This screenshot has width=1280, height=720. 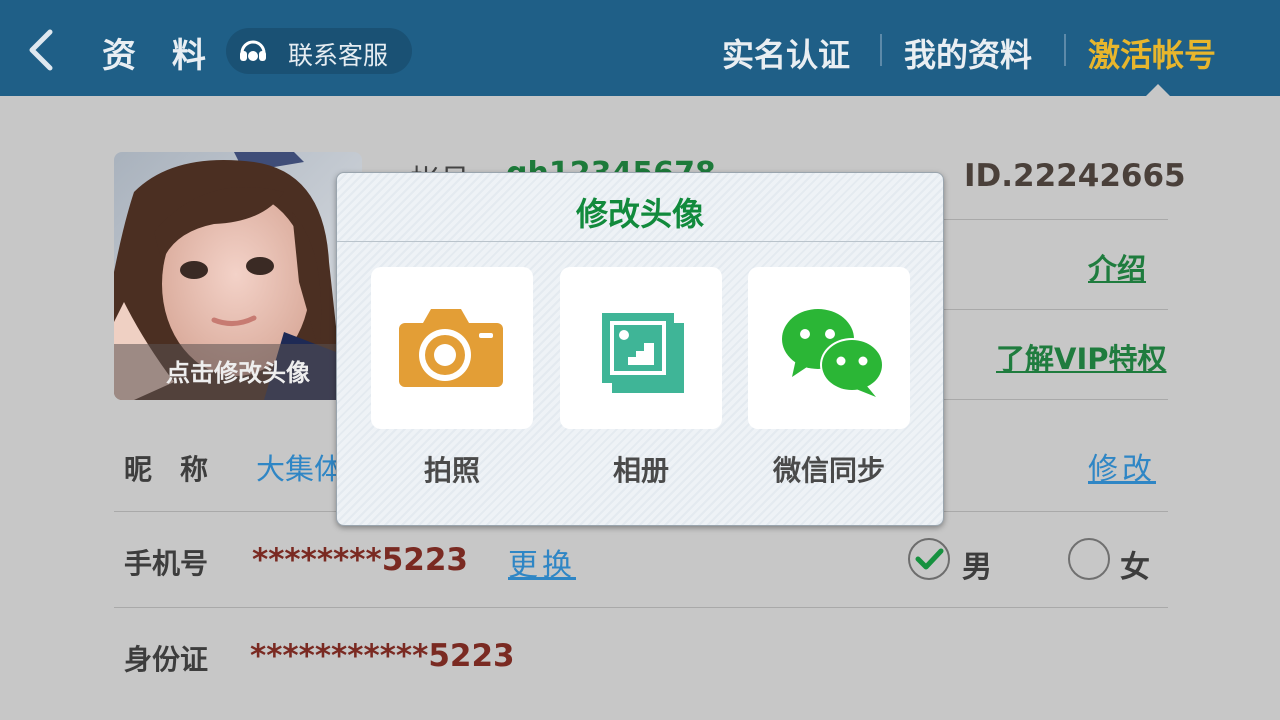 I want to click on photo-album-icon, so click(x=643, y=353).